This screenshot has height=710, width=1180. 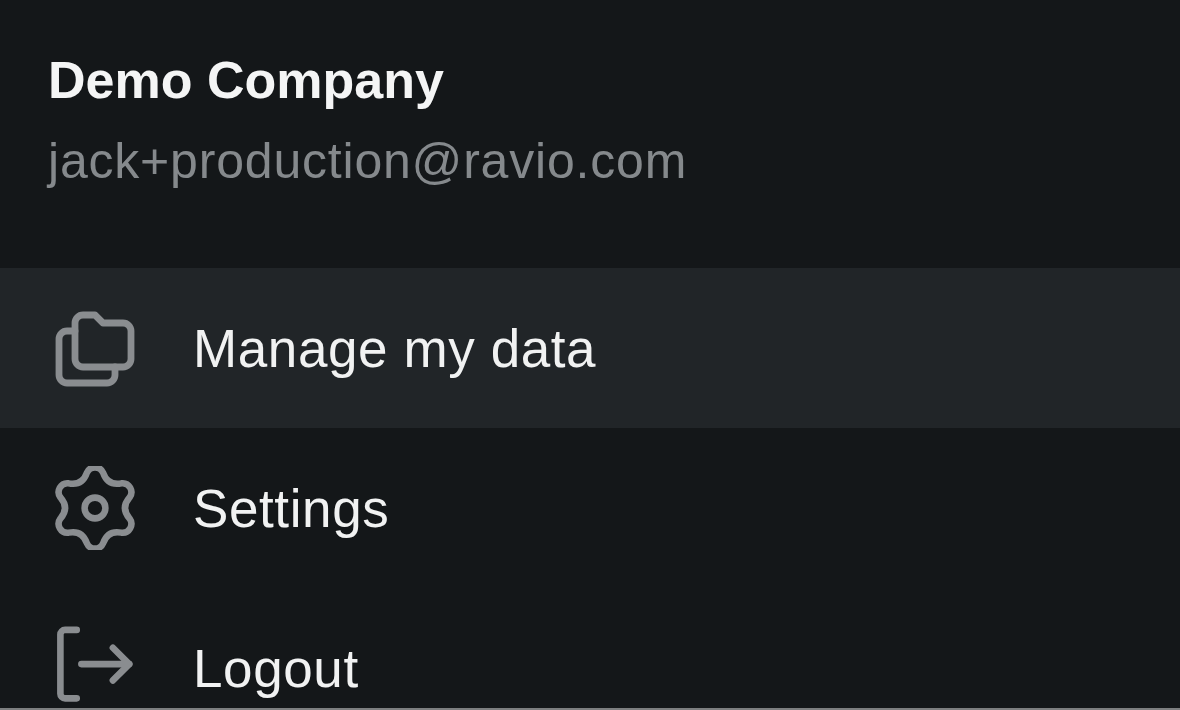 I want to click on settings-icon, so click(x=95, y=508).